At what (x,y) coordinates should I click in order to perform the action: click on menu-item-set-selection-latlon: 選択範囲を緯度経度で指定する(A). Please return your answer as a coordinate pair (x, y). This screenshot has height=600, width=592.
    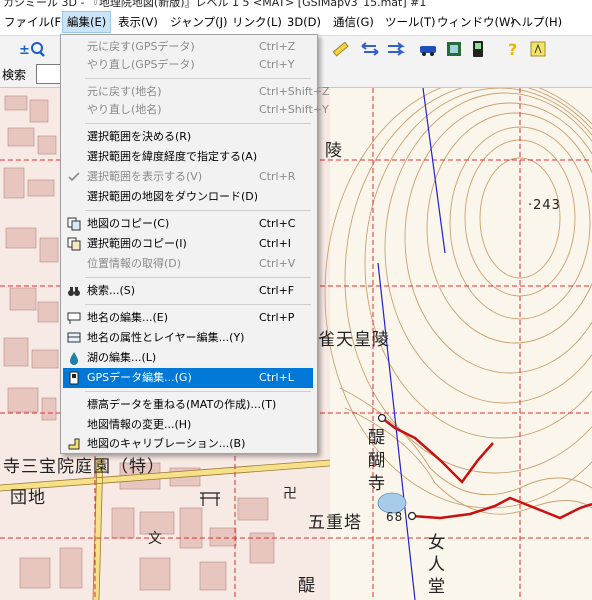
    Looking at the image, I should click on (188, 157).